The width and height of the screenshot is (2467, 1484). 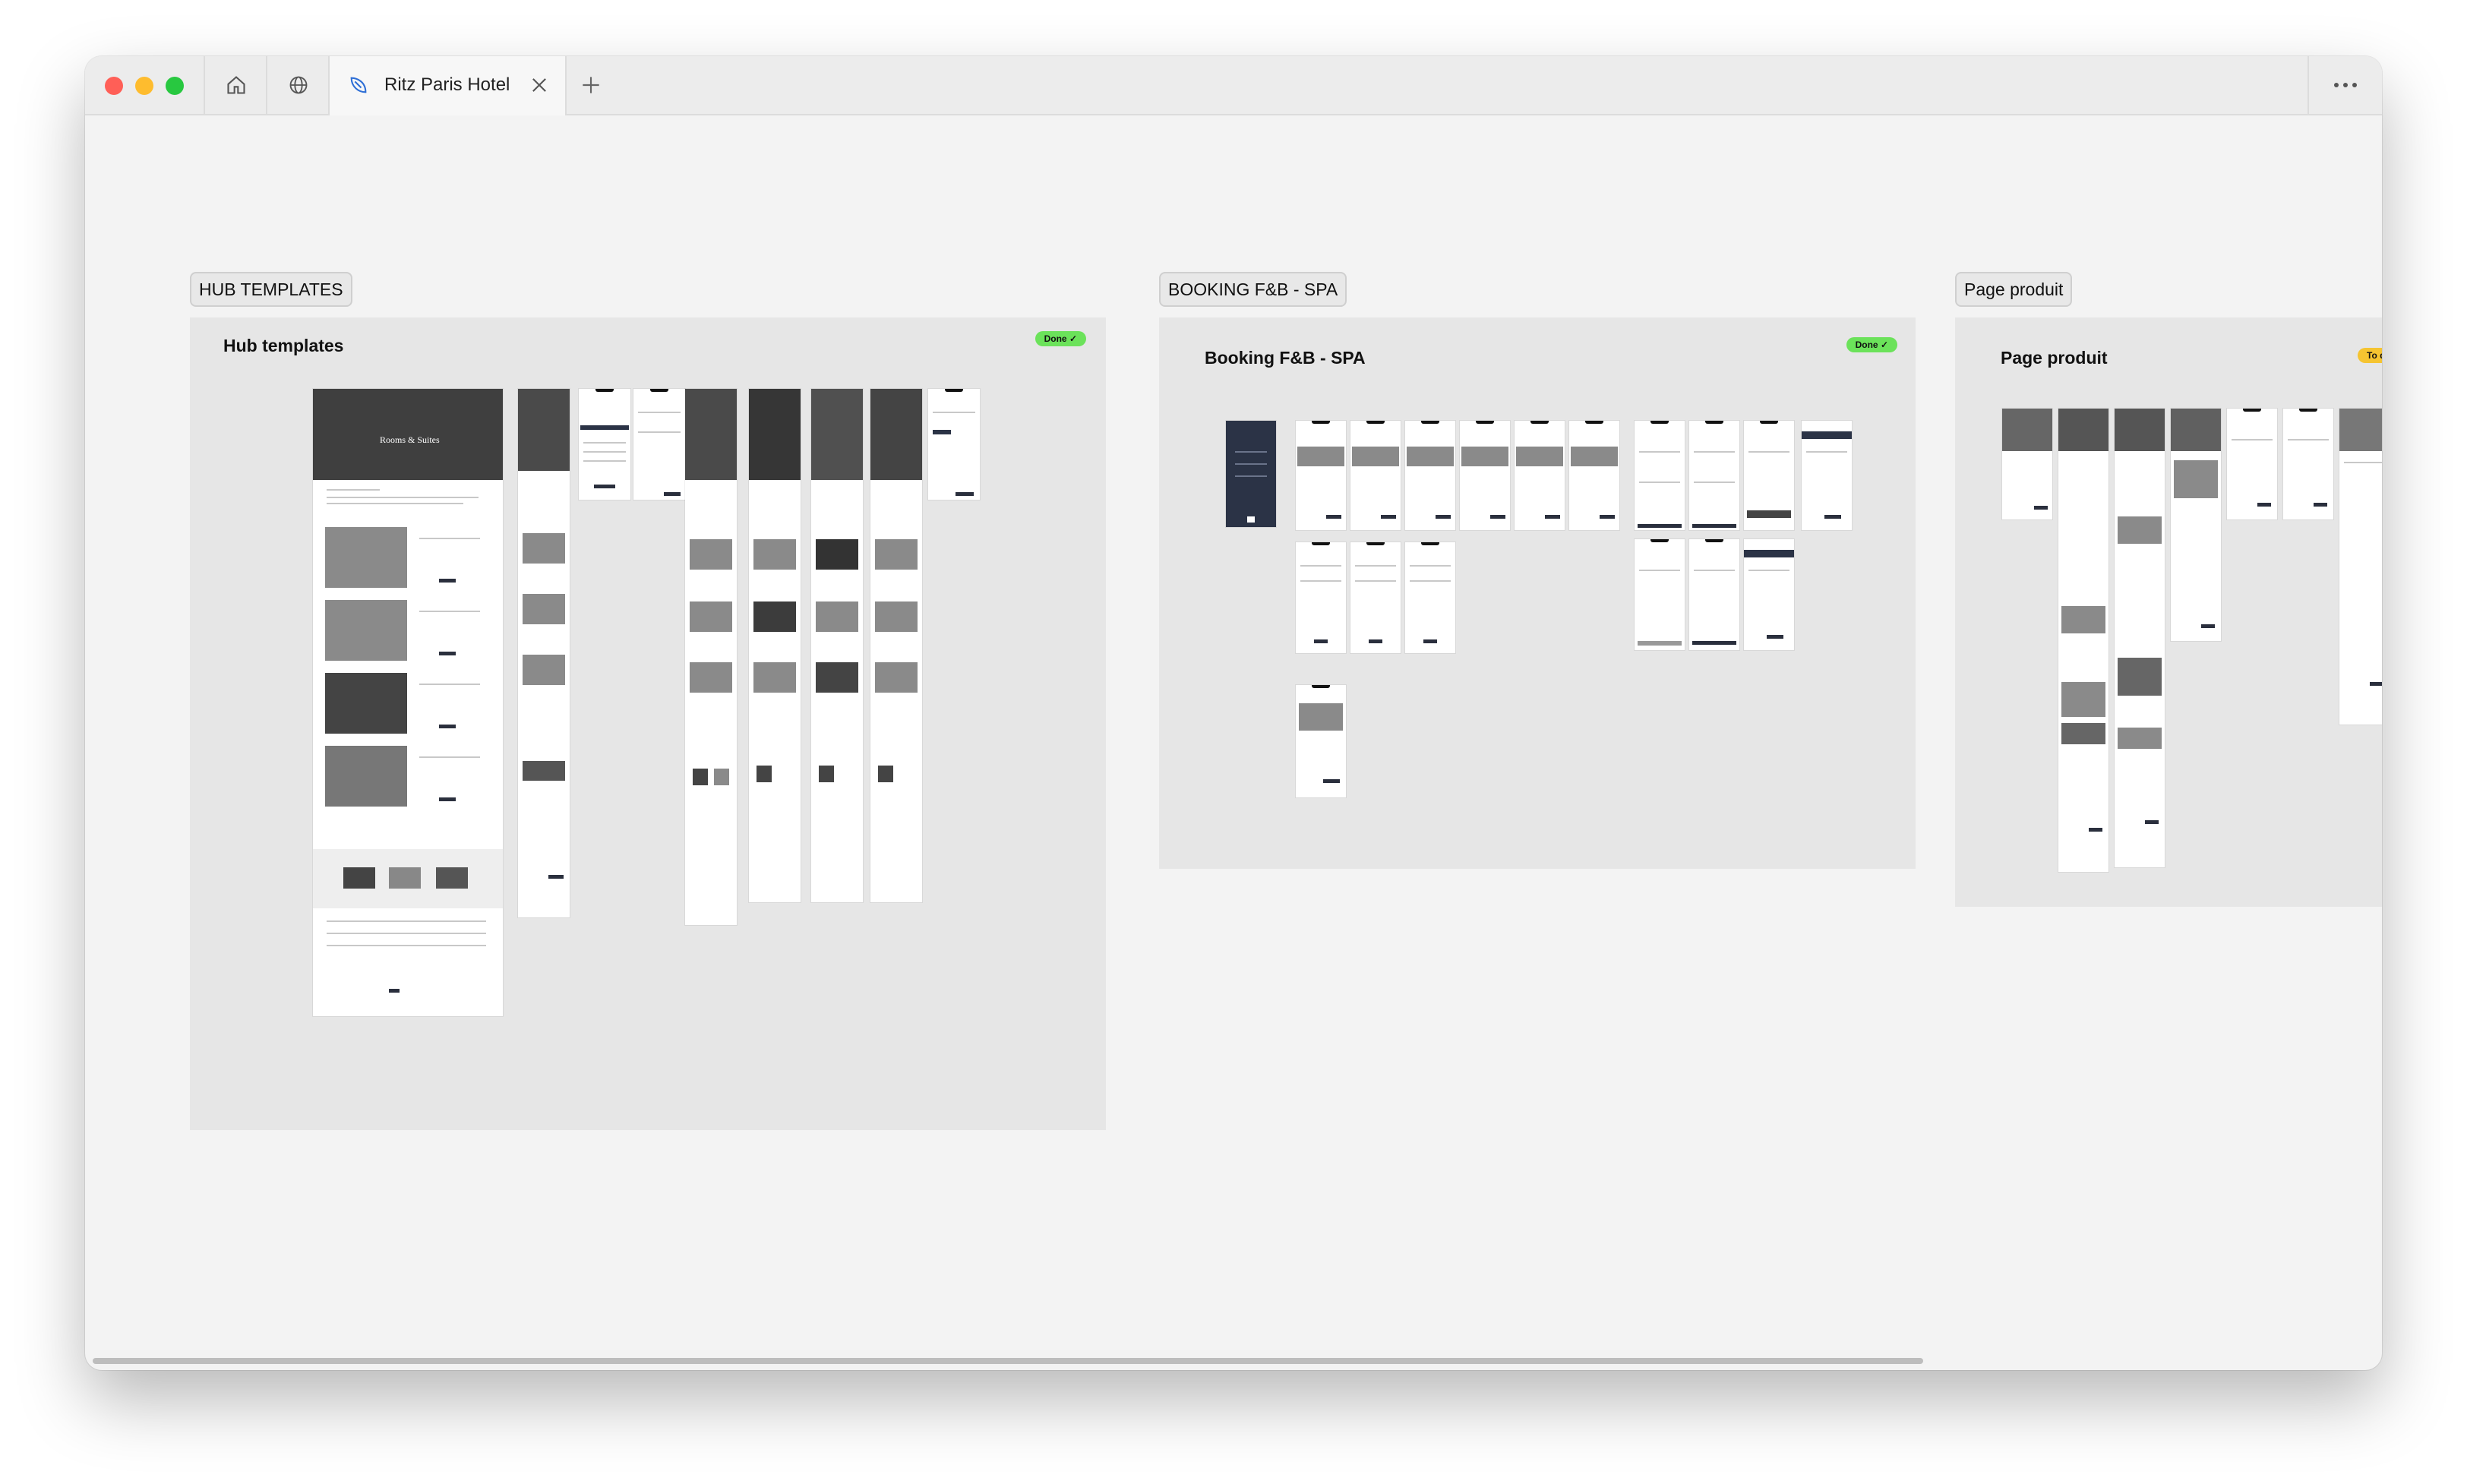 What do you see at coordinates (1537, 593) in the screenshot?
I see `board-booking: Booking F&B - SPA Done ✓` at bounding box center [1537, 593].